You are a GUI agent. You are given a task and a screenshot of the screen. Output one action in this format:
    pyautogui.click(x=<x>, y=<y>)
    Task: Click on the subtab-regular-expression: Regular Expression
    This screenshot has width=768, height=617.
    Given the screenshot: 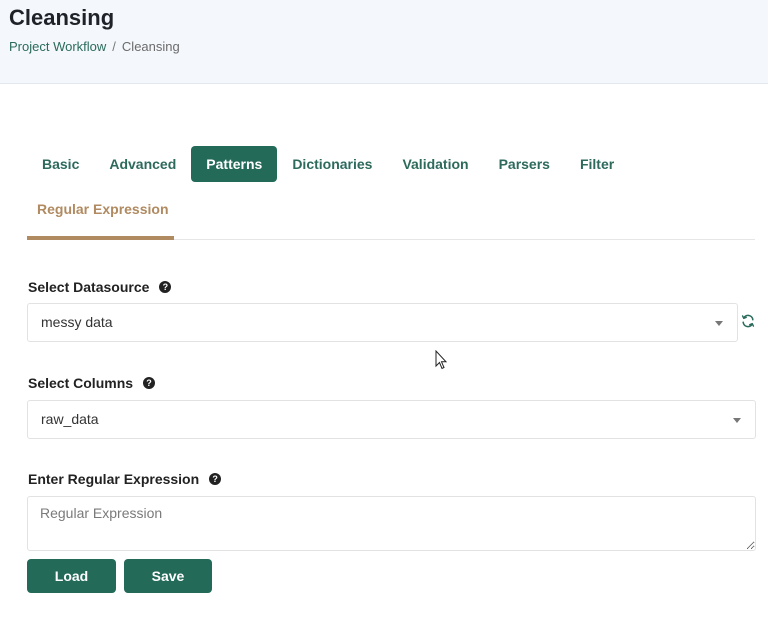 What is the action you would take?
    pyautogui.click(x=103, y=218)
    